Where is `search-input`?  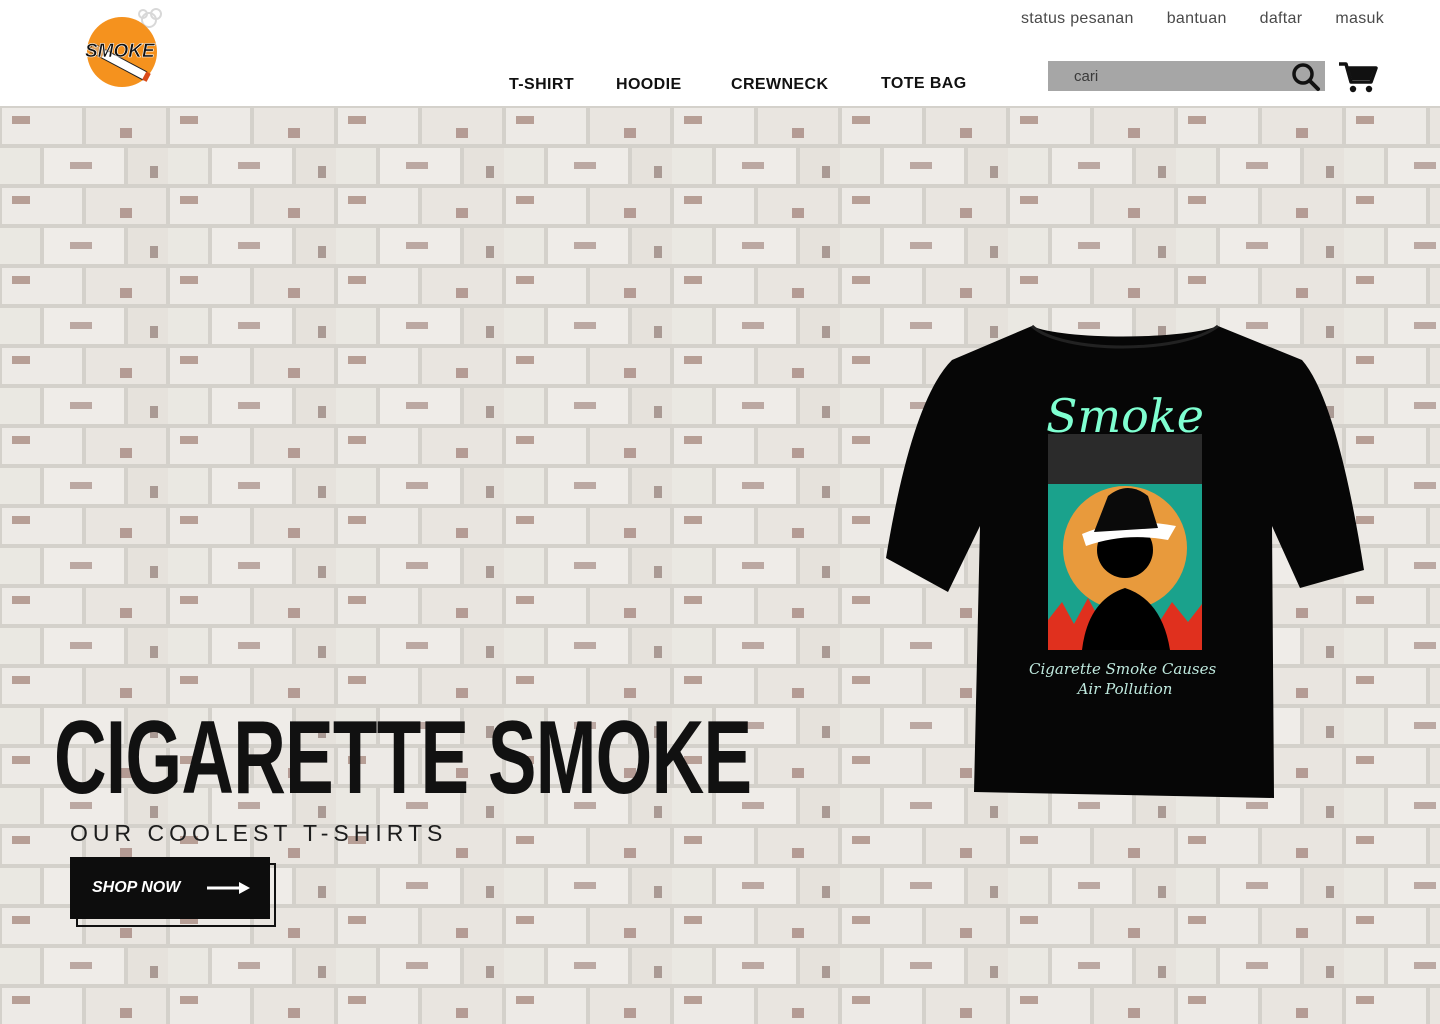
search-input is located at coordinates (1163, 76).